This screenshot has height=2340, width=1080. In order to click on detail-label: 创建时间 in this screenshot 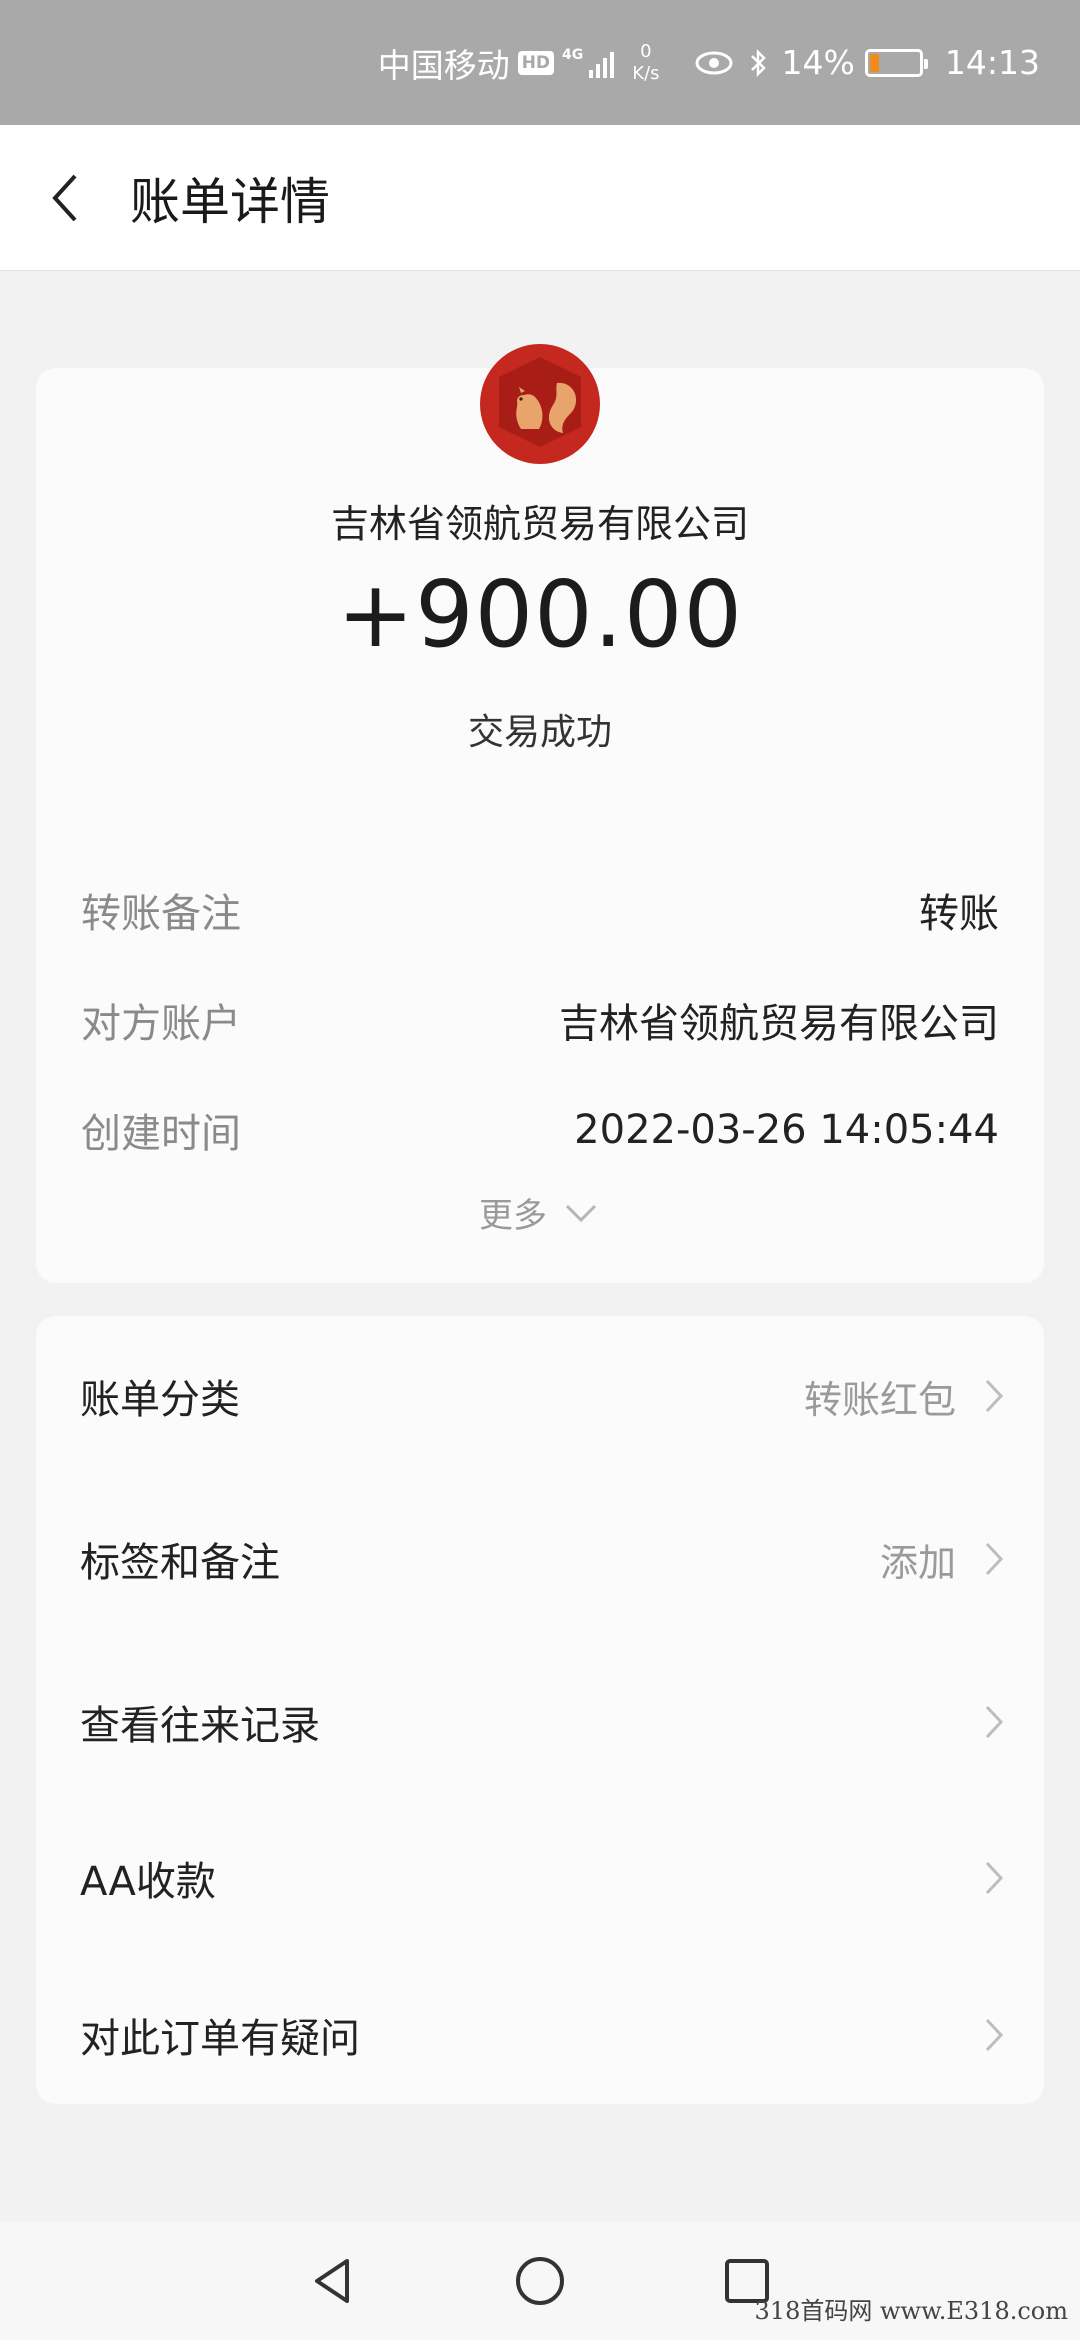, I will do `click(161, 1134)`.